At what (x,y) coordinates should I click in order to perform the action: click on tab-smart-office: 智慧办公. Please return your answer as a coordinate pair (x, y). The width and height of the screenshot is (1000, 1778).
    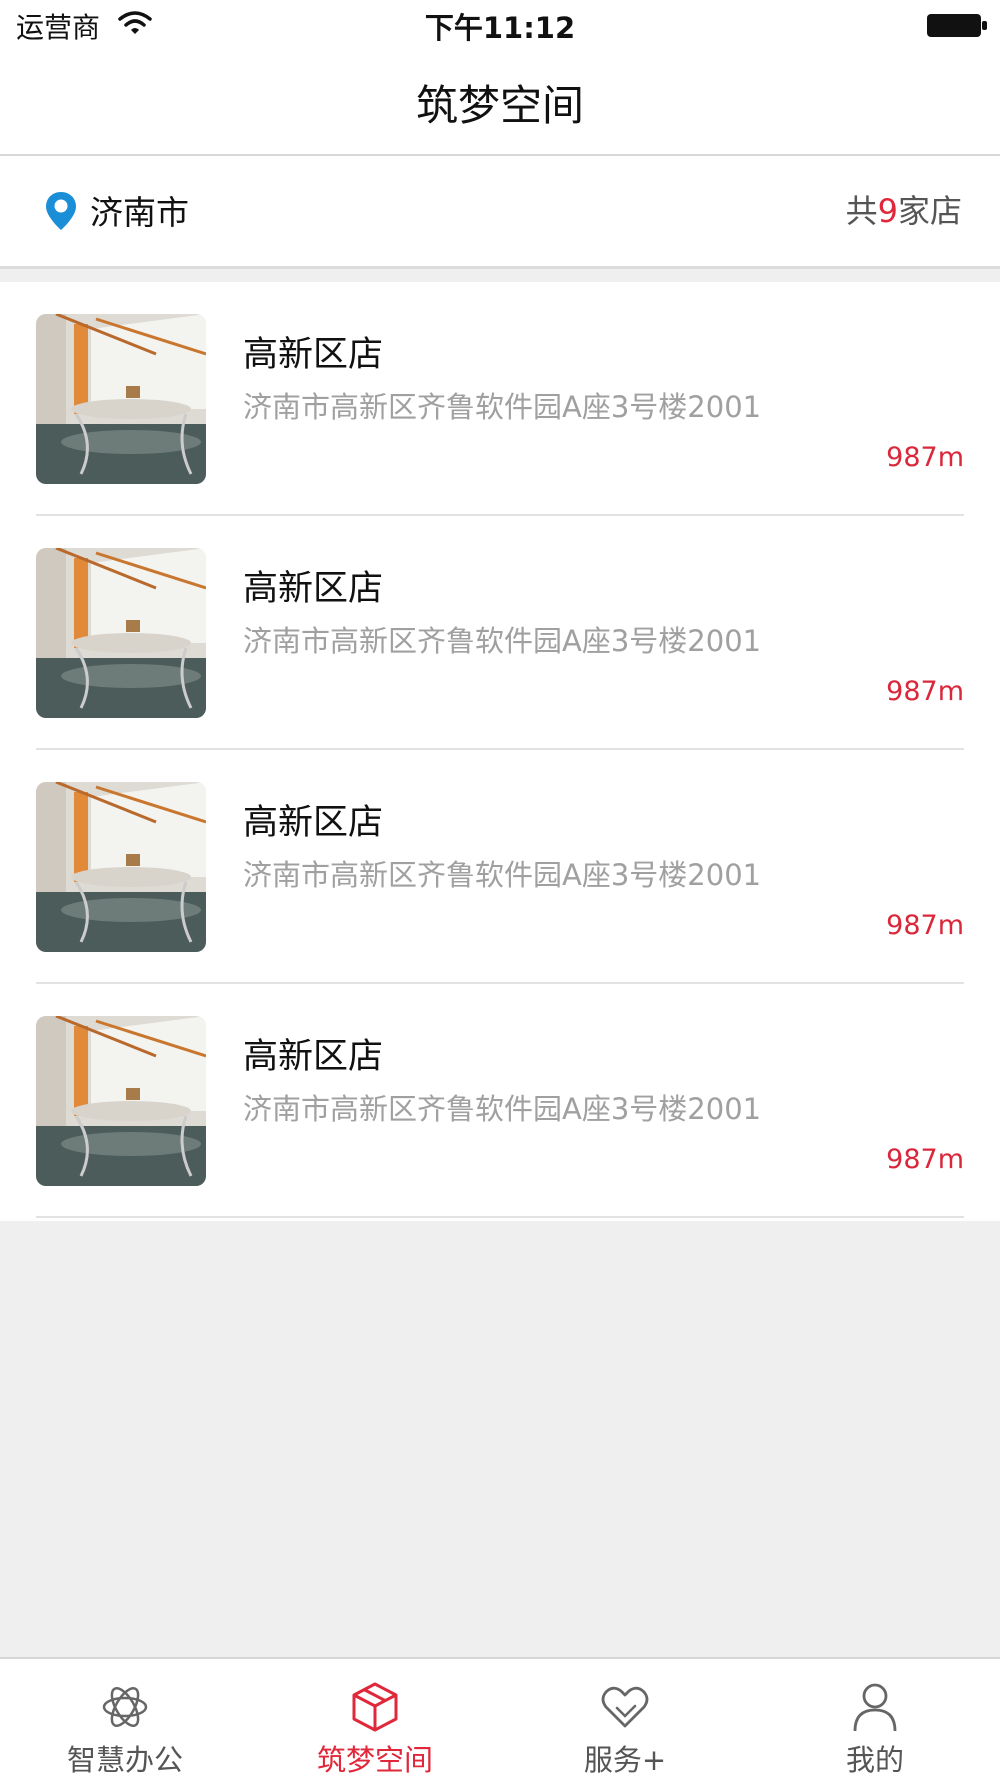
    Looking at the image, I should click on (125, 1718).